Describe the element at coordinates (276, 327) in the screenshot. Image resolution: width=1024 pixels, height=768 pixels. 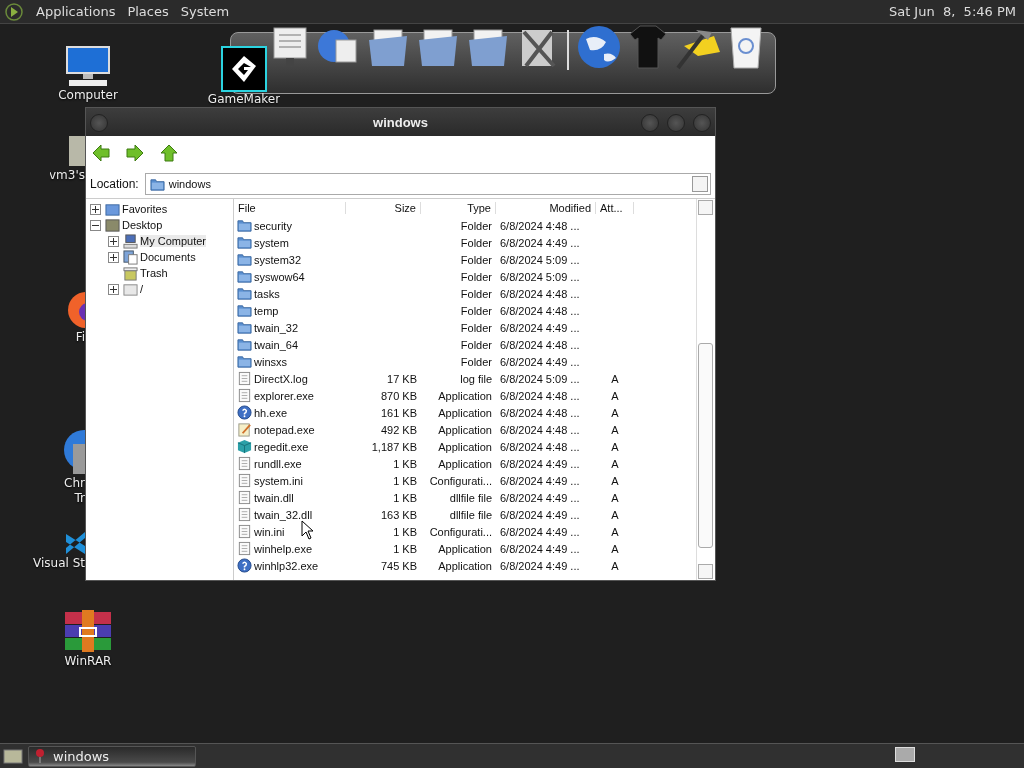
I see `file-name: twain_32` at that location.